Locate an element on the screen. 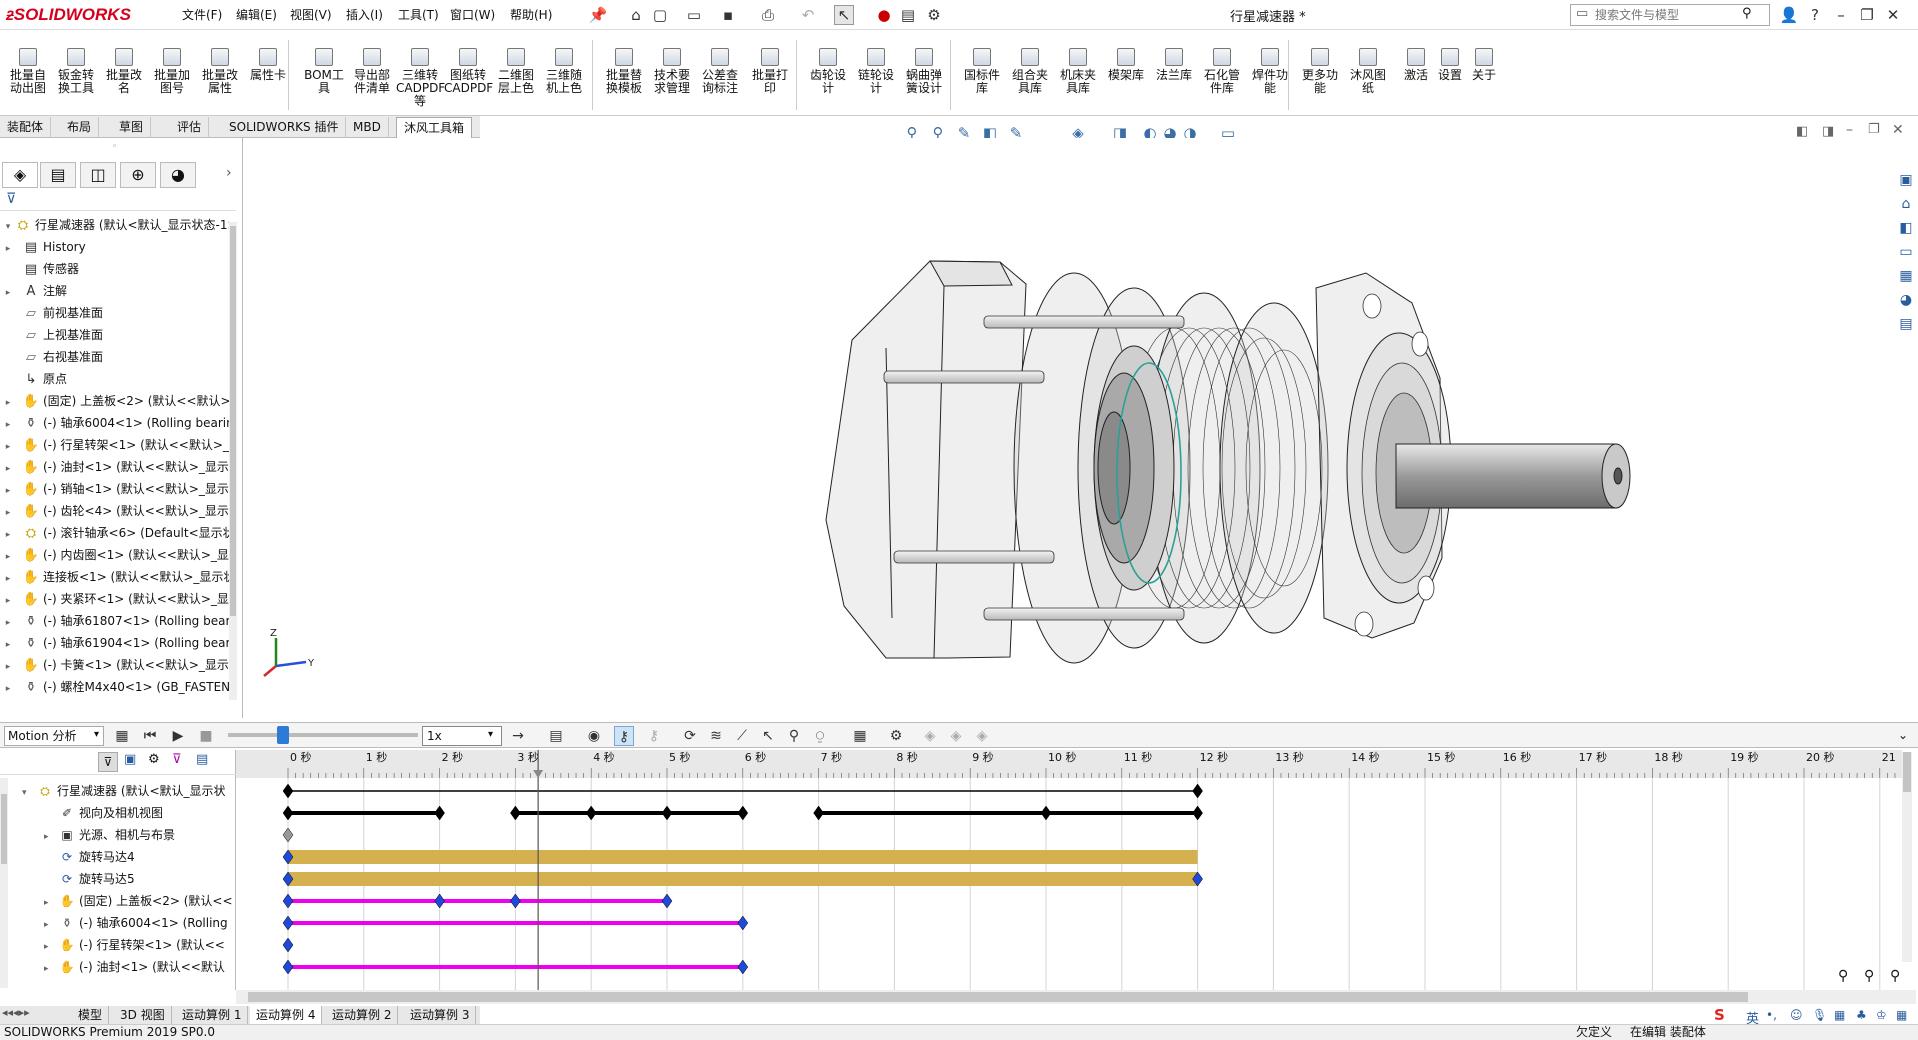 The image size is (1918, 1040). tree-item: ▸ ✋ (-) 油封<1> (默认<<默认>_显示 is located at coordinates (118, 467).